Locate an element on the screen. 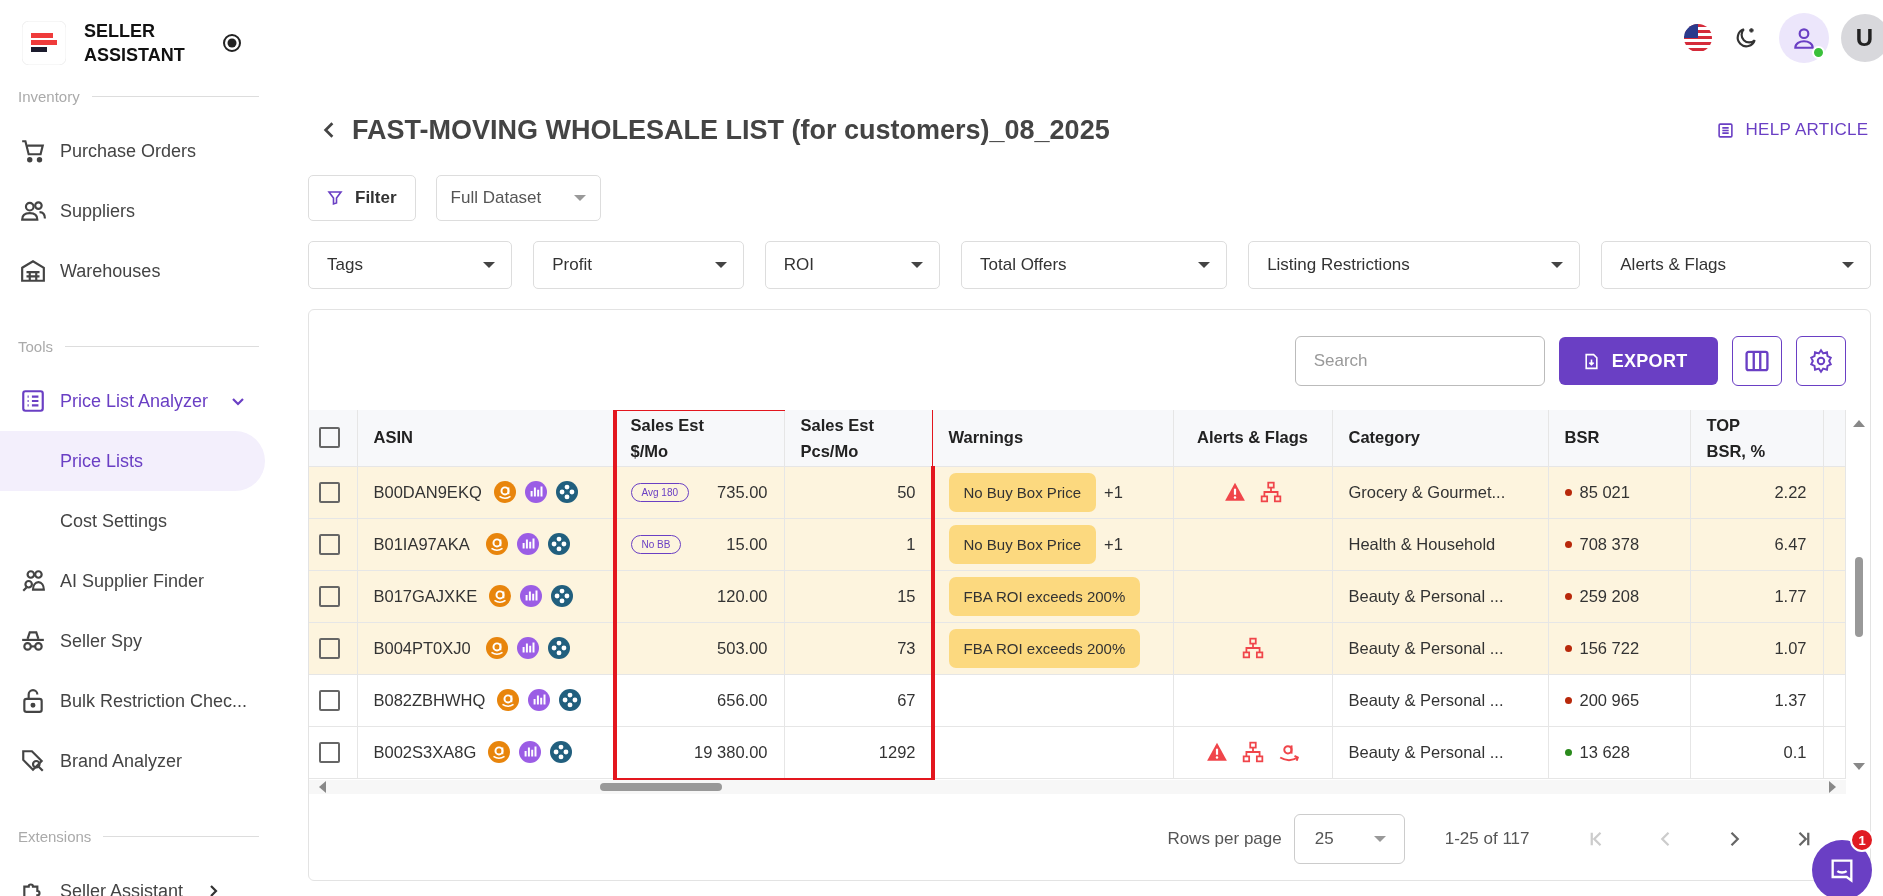  asin: B082ZBHWHQ is located at coordinates (429, 700).